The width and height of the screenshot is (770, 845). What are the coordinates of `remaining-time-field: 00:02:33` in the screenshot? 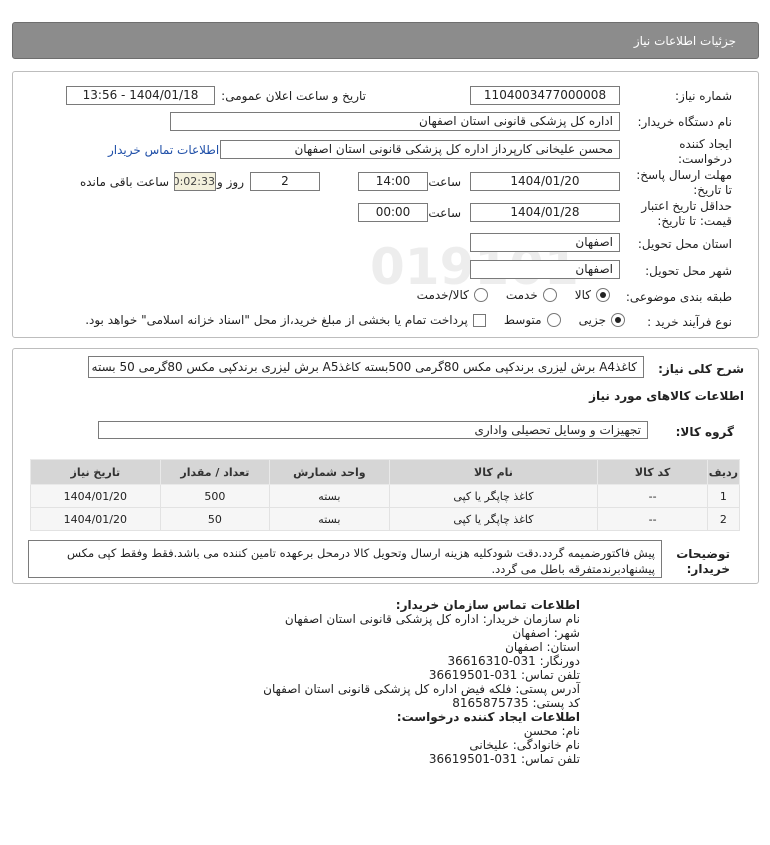 It's located at (195, 181).